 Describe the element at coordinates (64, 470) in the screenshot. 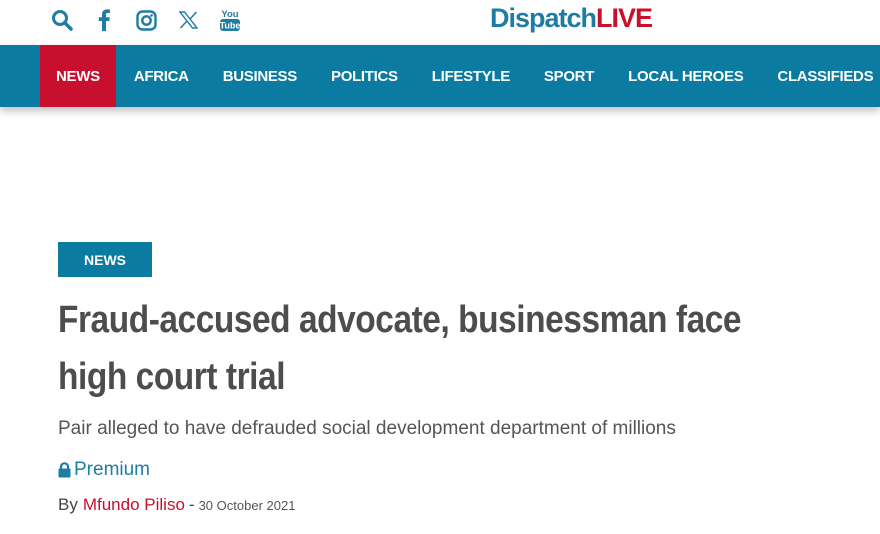

I see `lock-icon` at that location.